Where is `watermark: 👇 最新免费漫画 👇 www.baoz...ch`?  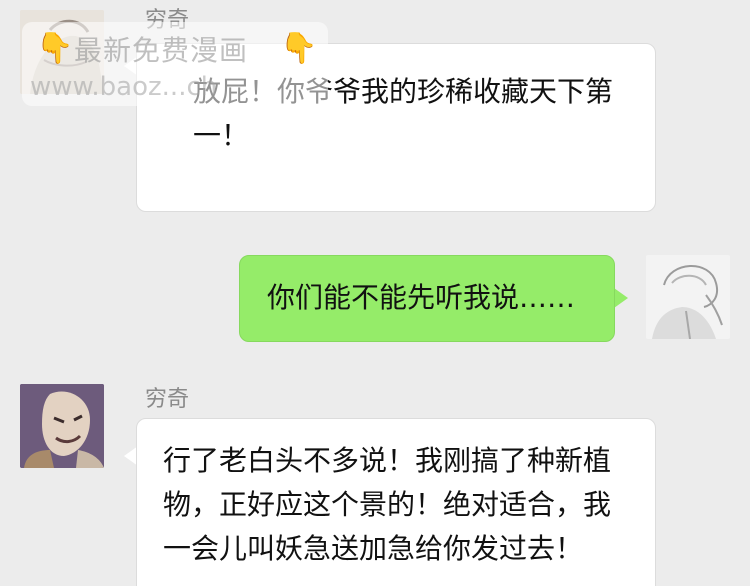 watermark: 👇 最新免费漫画 👇 www.baoz...ch is located at coordinates (175, 64).